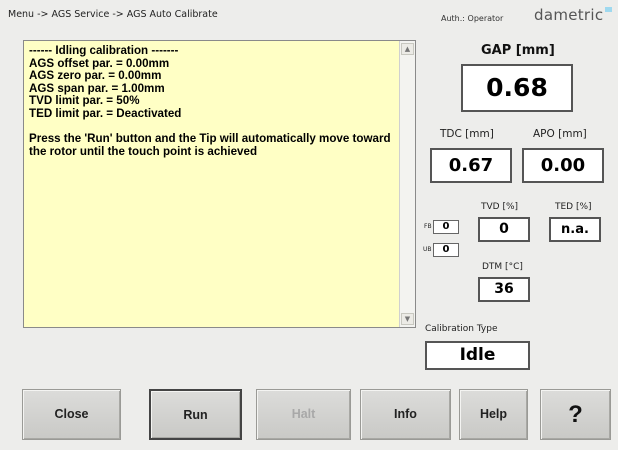 The height and width of the screenshot is (450, 618). Describe the element at coordinates (502, 267) in the screenshot. I see `dtm-label: DTM [°C]` at that location.